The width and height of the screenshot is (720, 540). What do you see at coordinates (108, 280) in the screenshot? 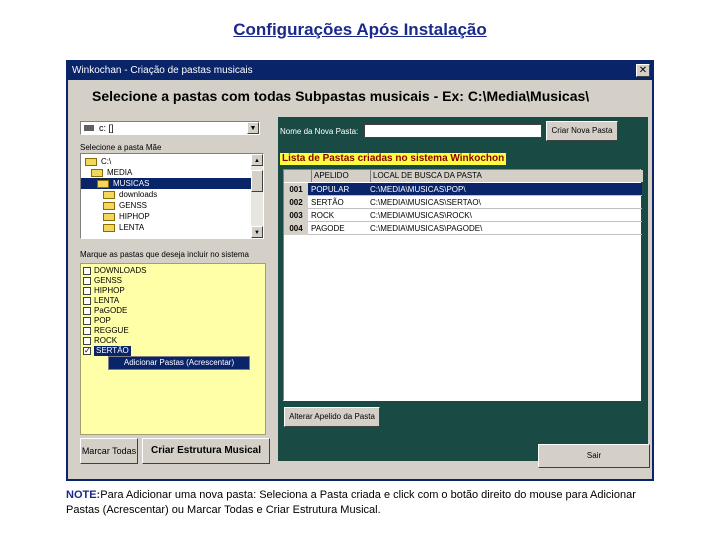
I see `checklist-item-label: GENSS` at bounding box center [108, 280].